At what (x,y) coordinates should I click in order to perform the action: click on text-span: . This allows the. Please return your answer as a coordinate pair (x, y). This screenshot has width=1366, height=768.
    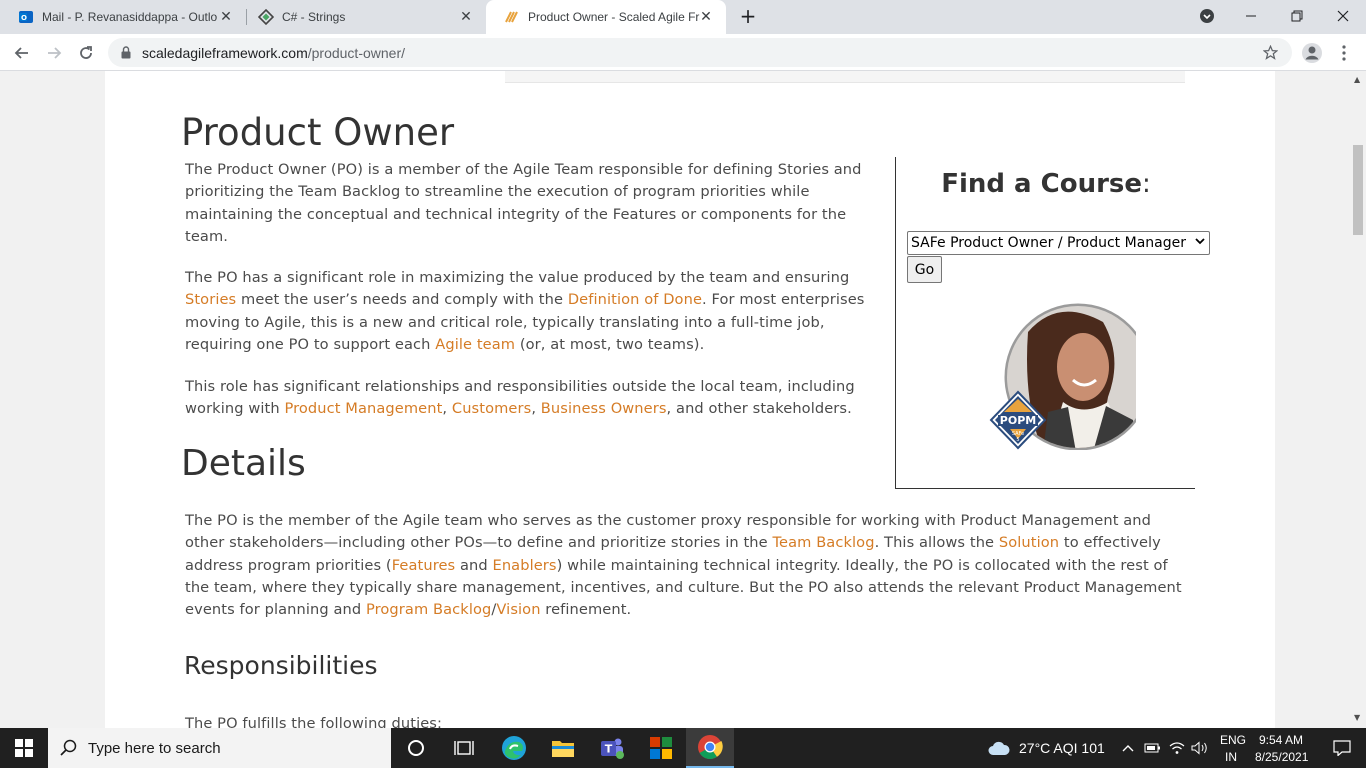
    Looking at the image, I should click on (936, 543).